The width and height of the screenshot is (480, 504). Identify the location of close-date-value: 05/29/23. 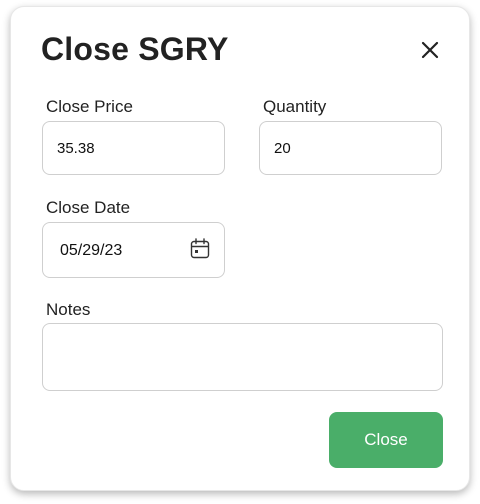
(91, 250).